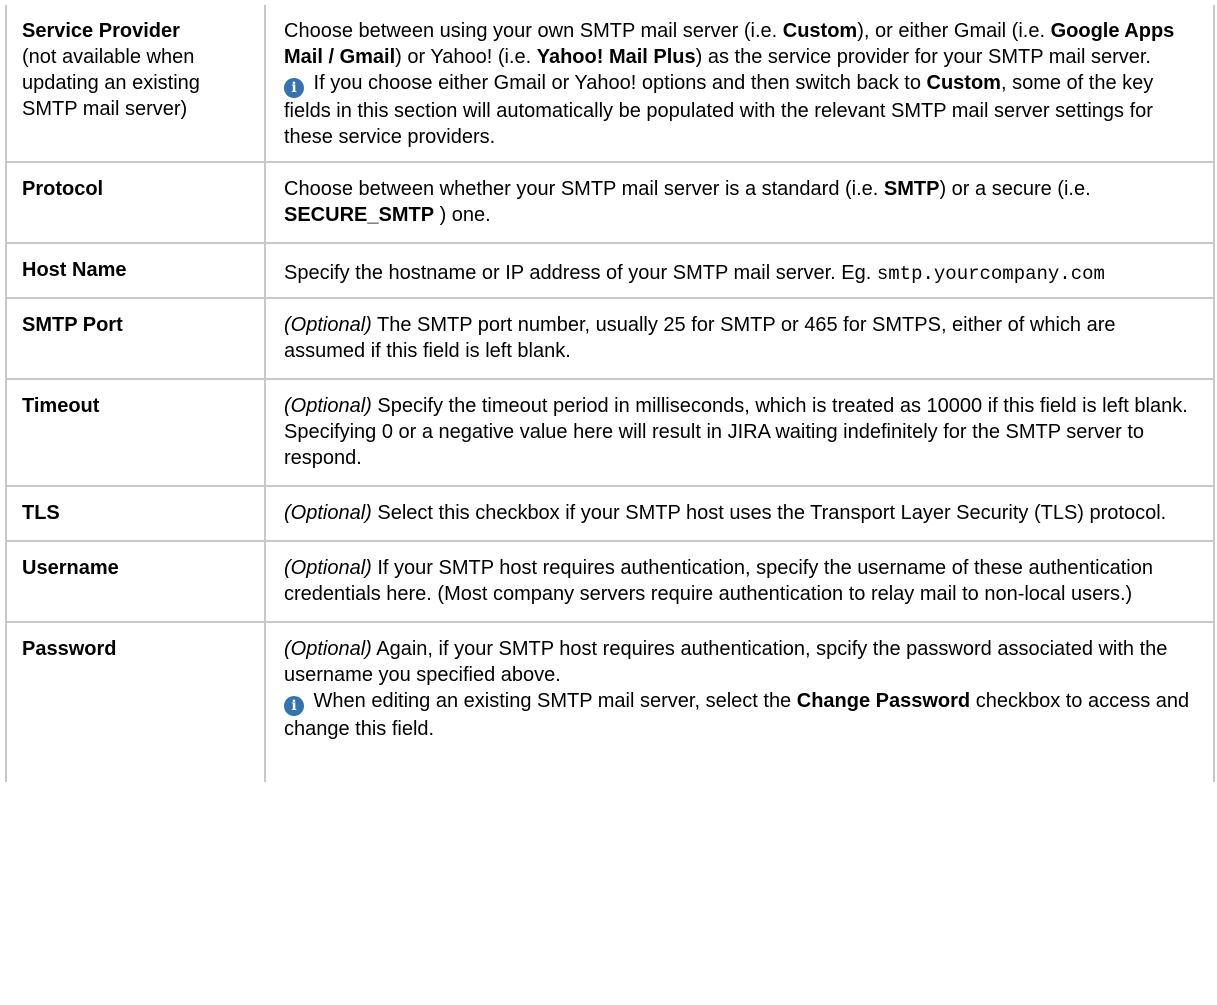  I want to click on desc-text: ) or Yahoo! (i.e., so click(466, 57).